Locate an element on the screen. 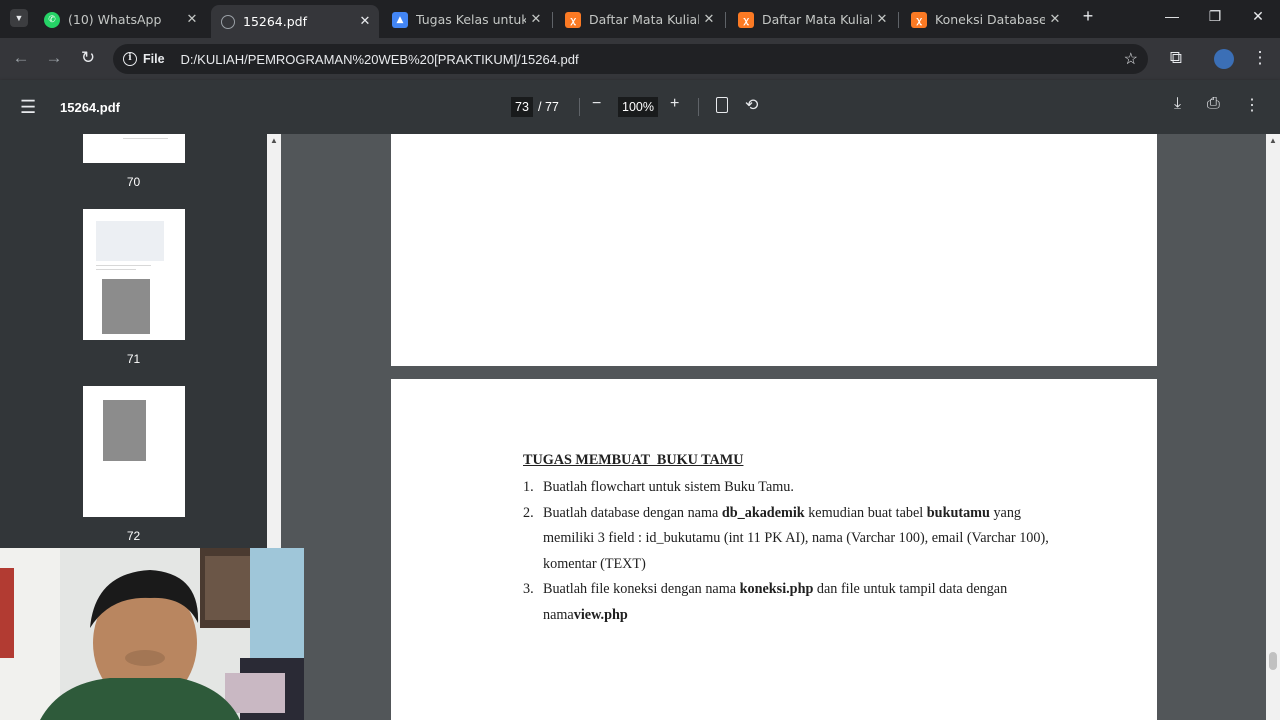 The height and width of the screenshot is (720, 1280). info-icon: i is located at coordinates (130, 59).